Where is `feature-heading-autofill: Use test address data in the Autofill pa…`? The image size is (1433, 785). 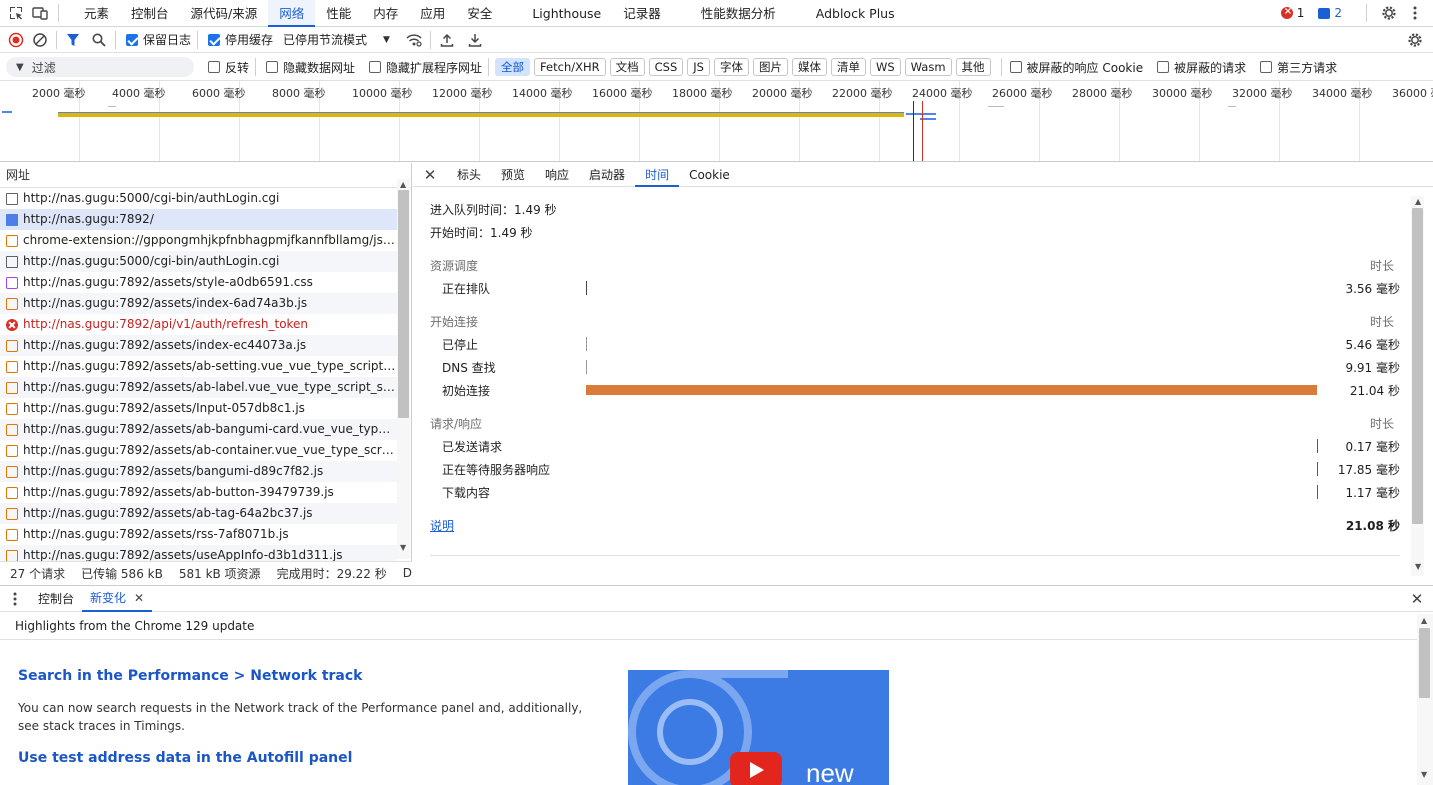 feature-heading-autofill: Use test address data in the Autofill pa… is located at coordinates (185, 758).